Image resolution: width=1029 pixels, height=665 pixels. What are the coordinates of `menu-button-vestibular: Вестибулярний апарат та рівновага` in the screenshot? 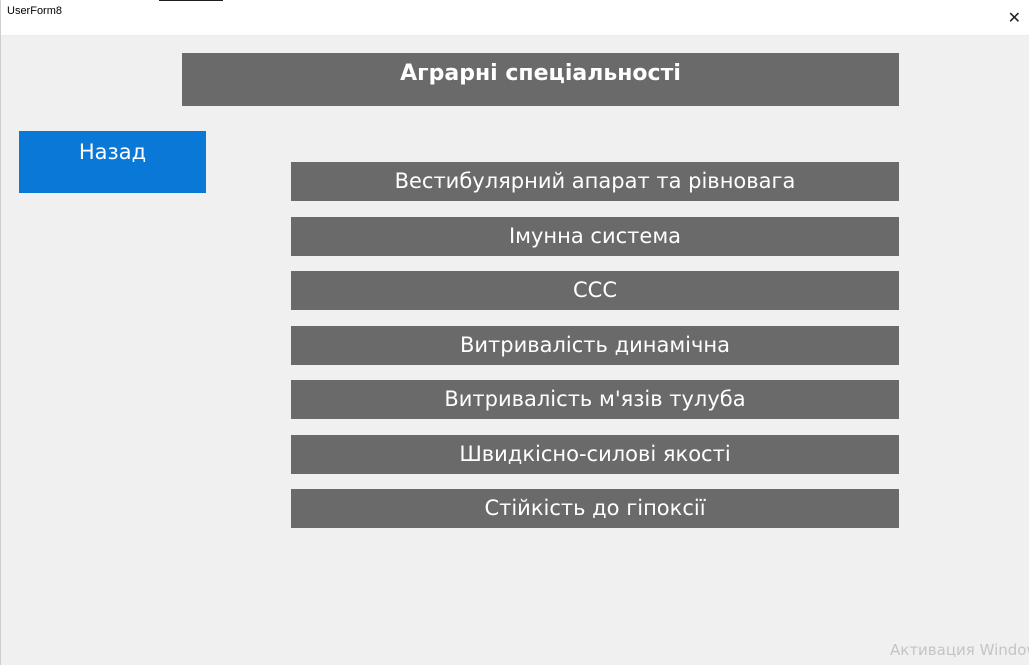 It's located at (595, 181).